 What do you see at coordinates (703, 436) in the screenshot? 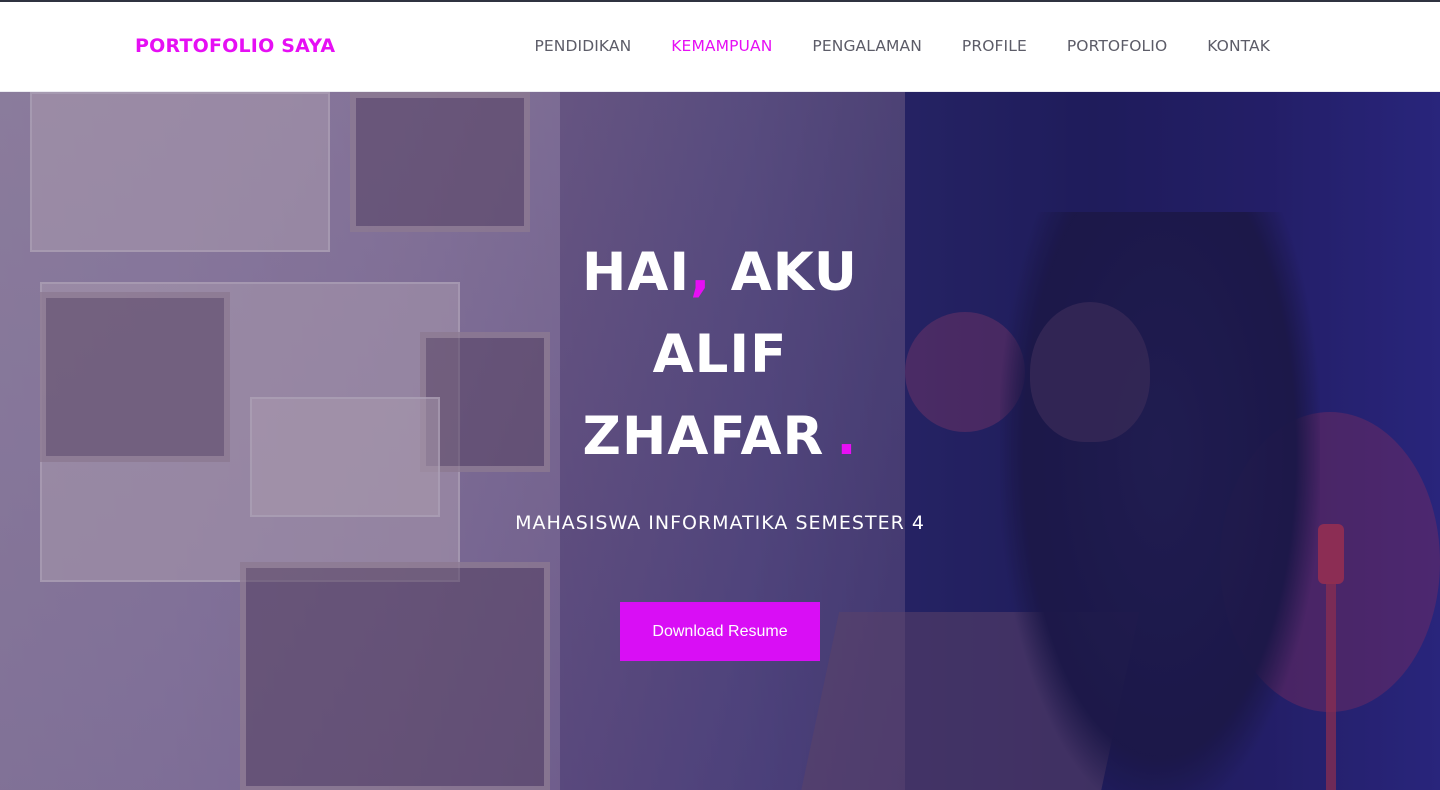
I see `hero-last-name: ZHAFAR` at bounding box center [703, 436].